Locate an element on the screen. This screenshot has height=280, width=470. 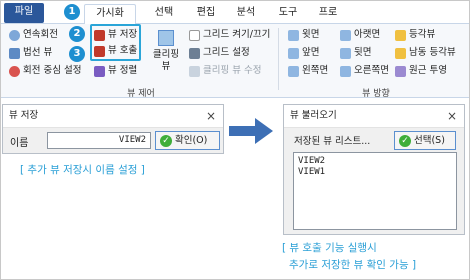
view-left-button: 왼쪽면 is located at coordinates (308, 71).